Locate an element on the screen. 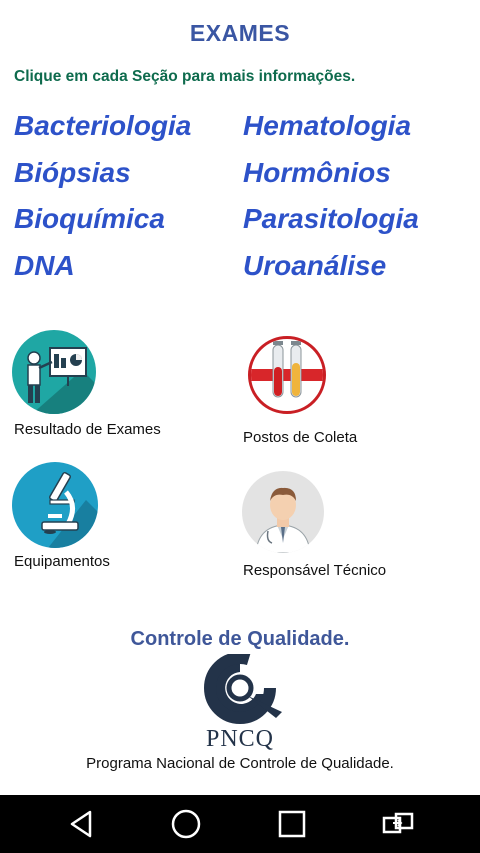 The image size is (480, 853). pncq-logo-icon is located at coordinates (240, 688).